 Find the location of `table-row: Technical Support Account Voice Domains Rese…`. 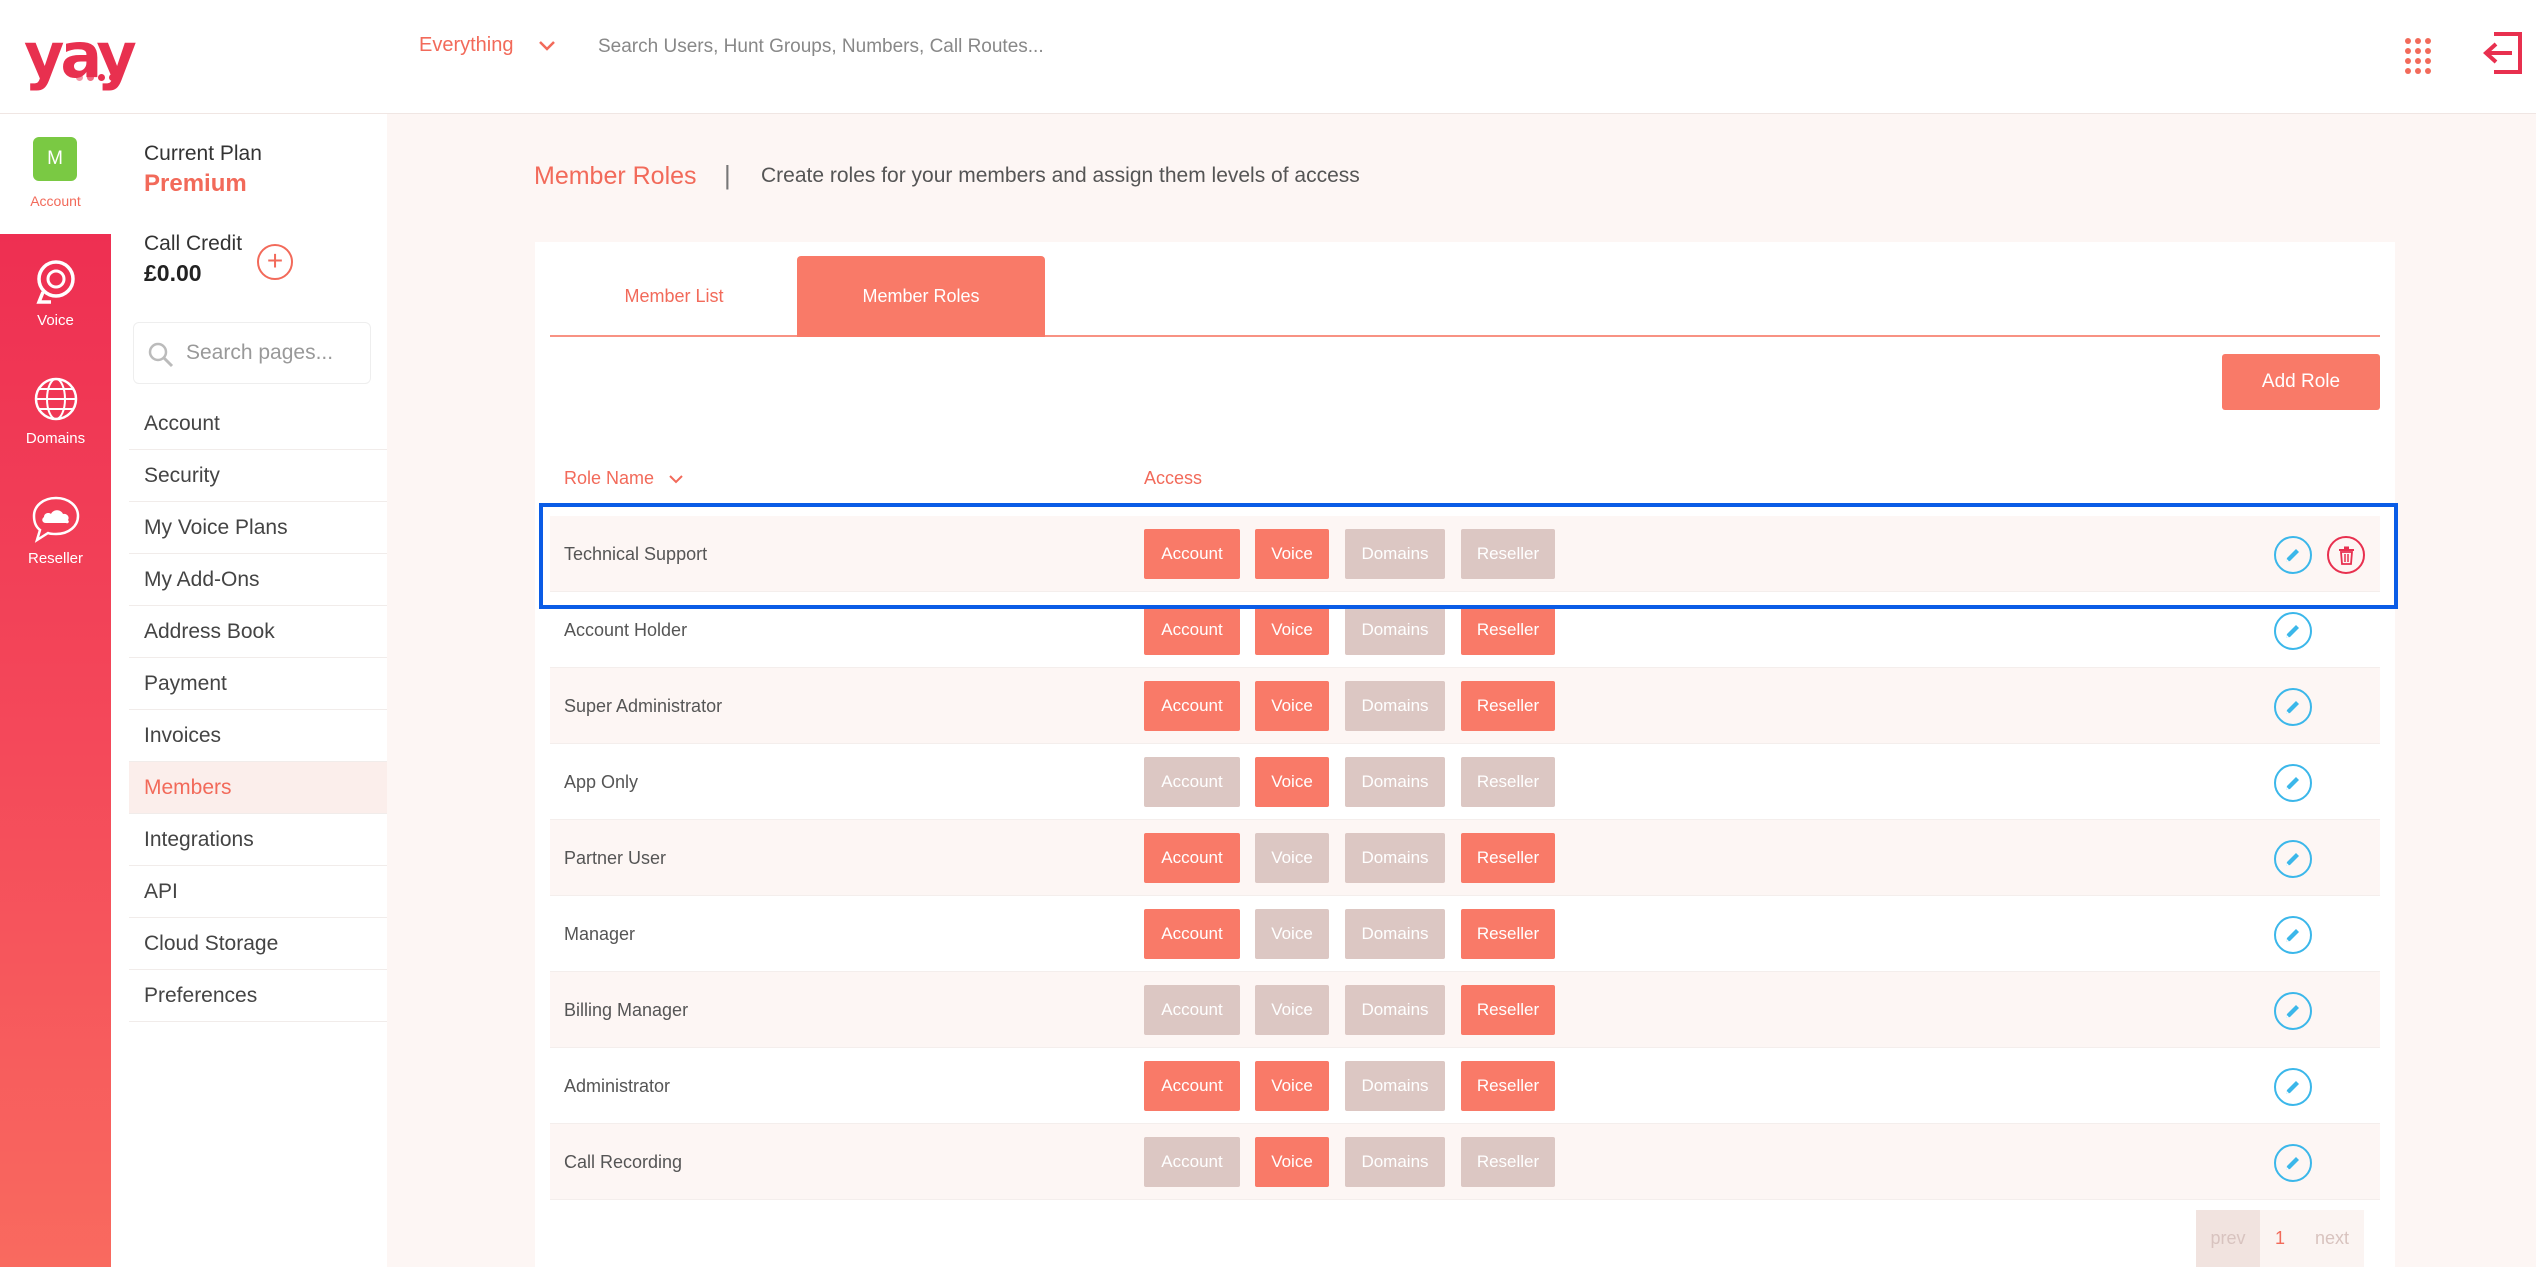

table-row: Technical Support Account Voice Domains Rese… is located at coordinates (1465, 554).